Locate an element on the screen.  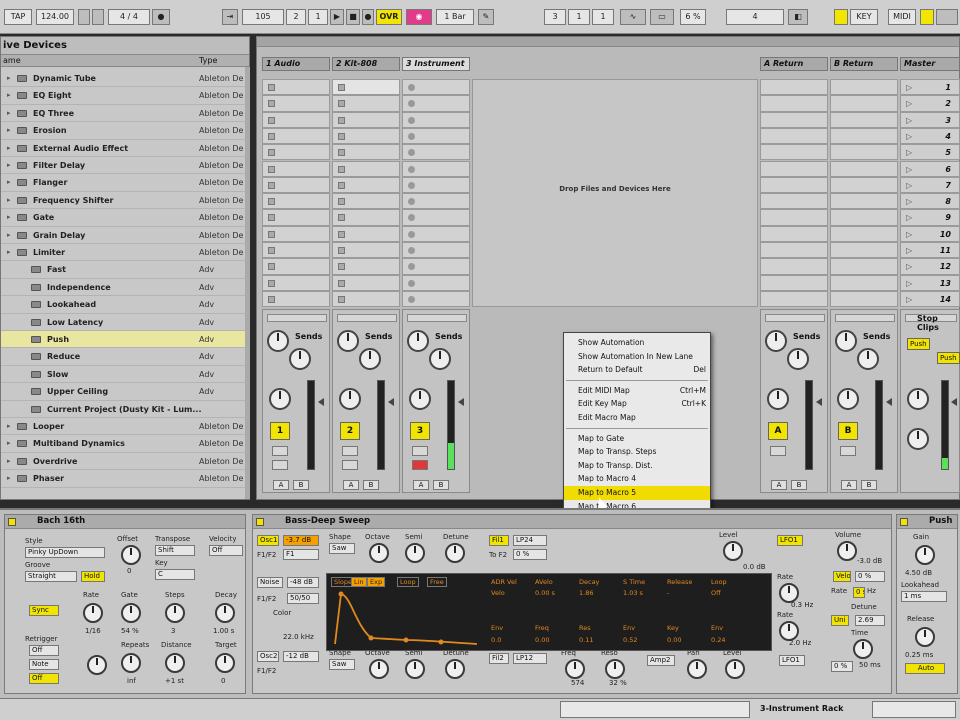
browser-item: Slow Adv is located at coordinates (123, 375).